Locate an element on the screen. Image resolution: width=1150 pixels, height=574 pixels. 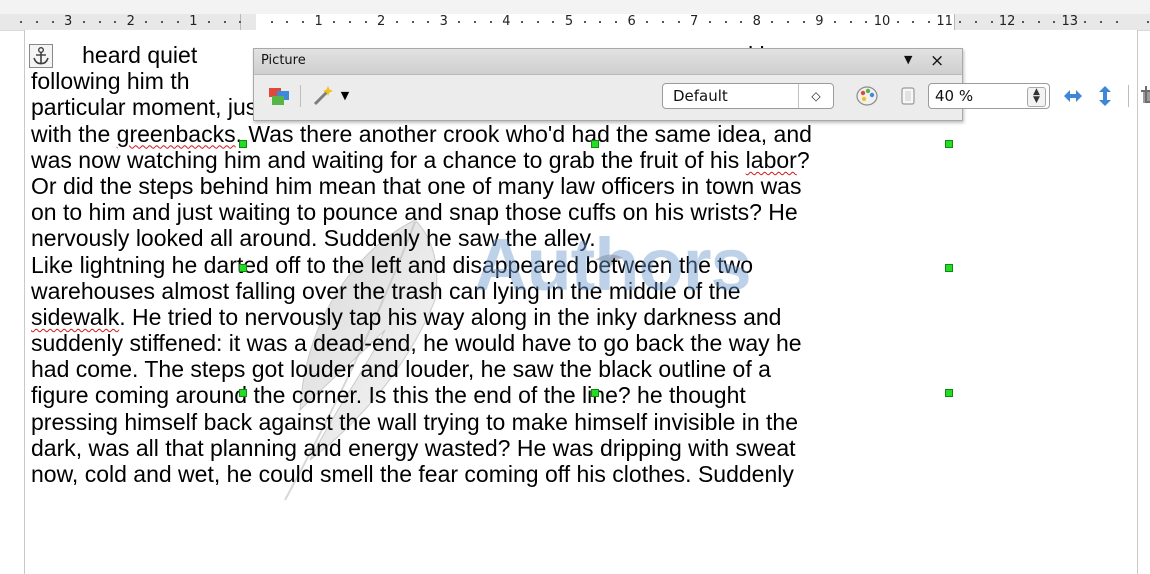
toolbar-menu-icon: ▼ is located at coordinates (908, 59).